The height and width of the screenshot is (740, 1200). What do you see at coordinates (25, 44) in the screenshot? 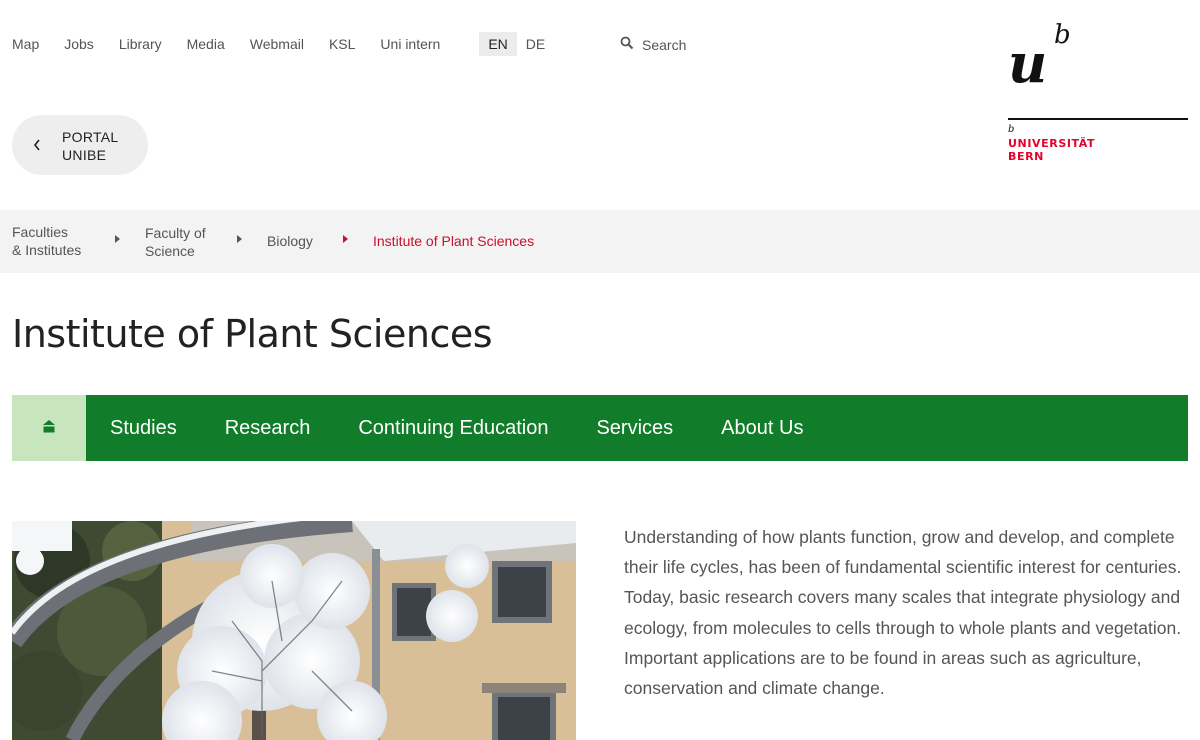
I see `utility-link-map: Map` at bounding box center [25, 44].